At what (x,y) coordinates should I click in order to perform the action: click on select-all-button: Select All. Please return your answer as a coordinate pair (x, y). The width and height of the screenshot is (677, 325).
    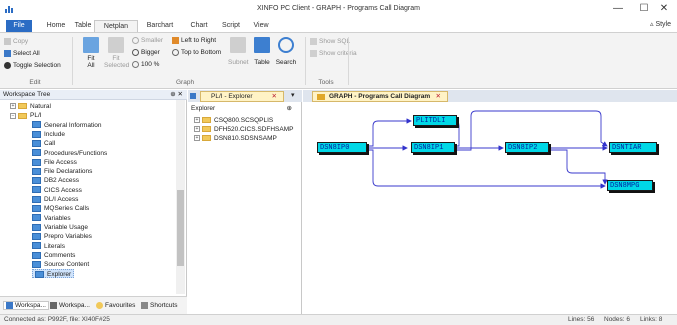
    Looking at the image, I should click on (22, 53).